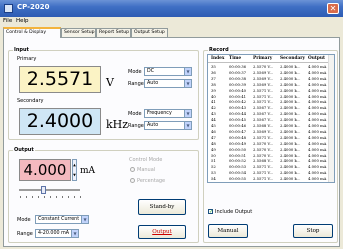 The height and width of the screenshot is (249, 343). Describe the element at coordinates (292, 58) in the screenshot. I see `column-header-secondary: Secondary` at that location.